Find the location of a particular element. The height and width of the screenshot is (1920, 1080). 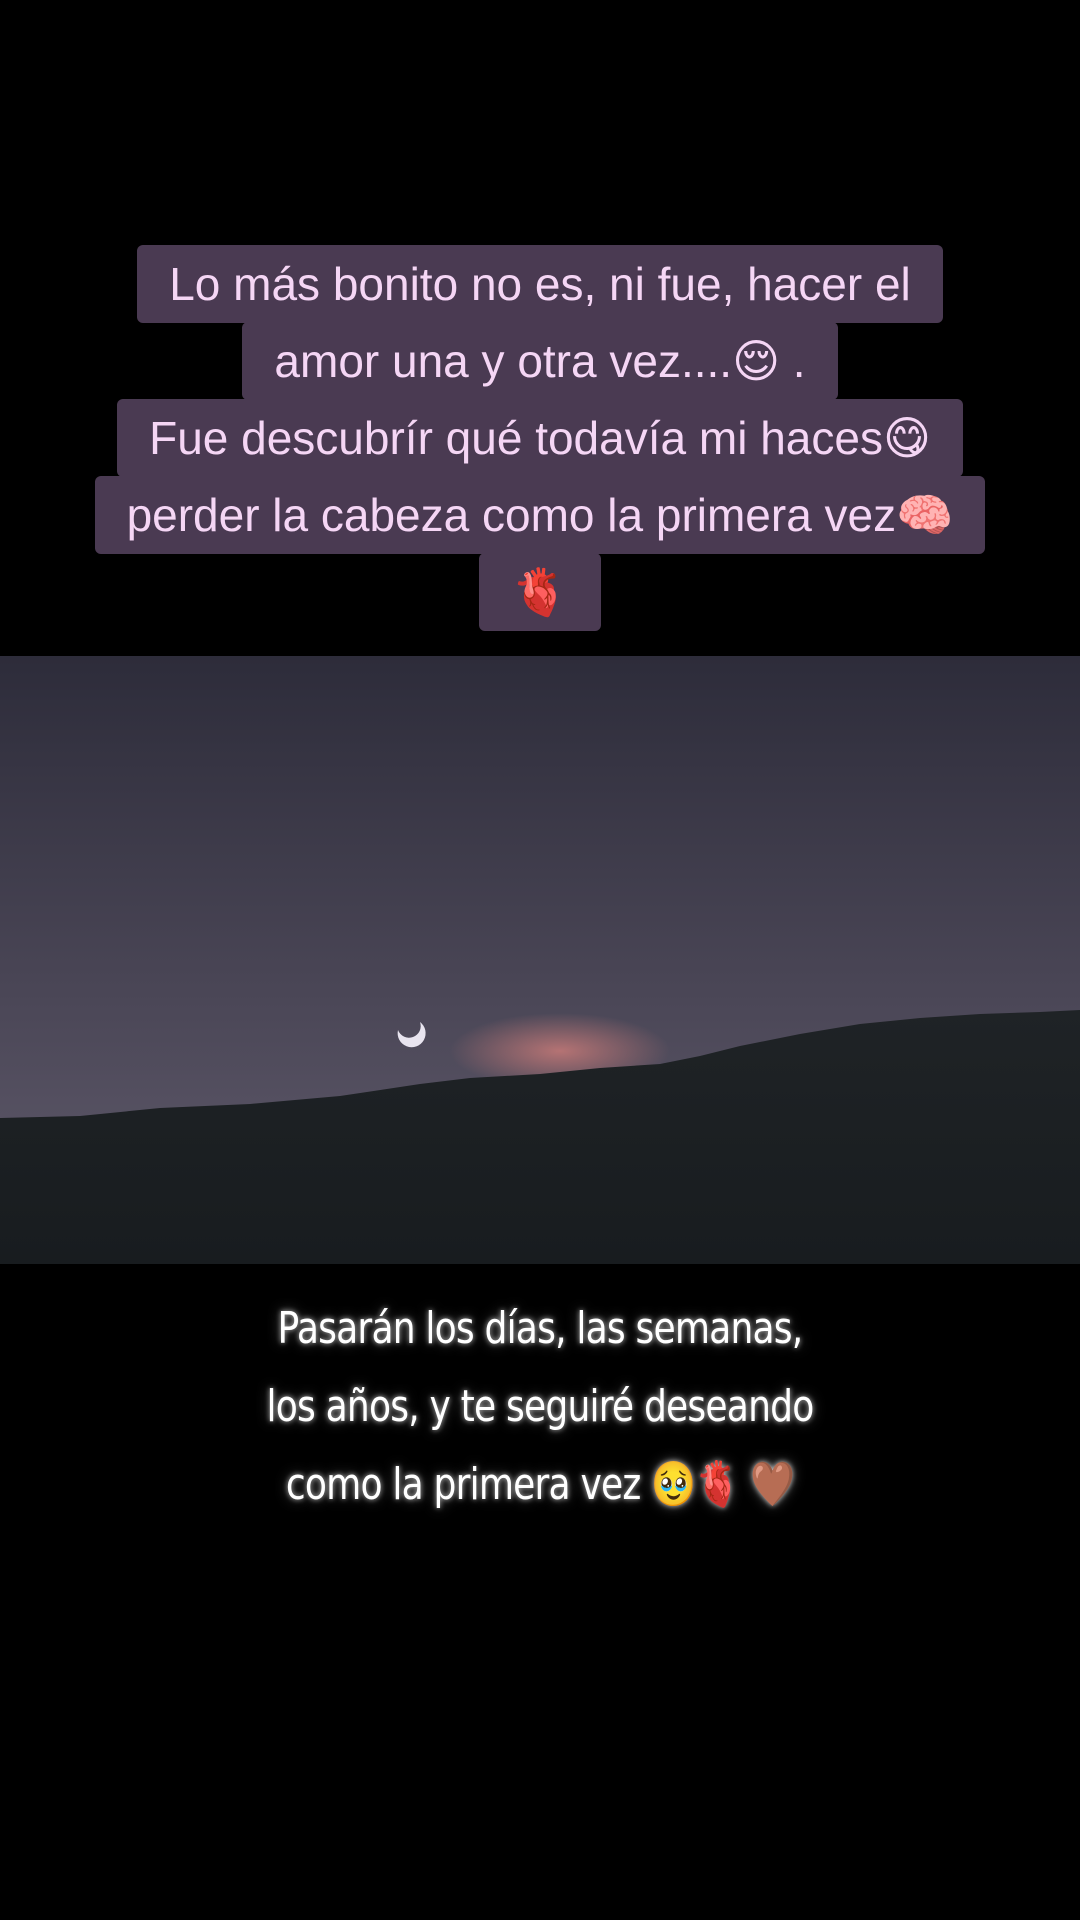

bottom-line-2: los años, y te seguiré deseando is located at coordinates (540, 1406).